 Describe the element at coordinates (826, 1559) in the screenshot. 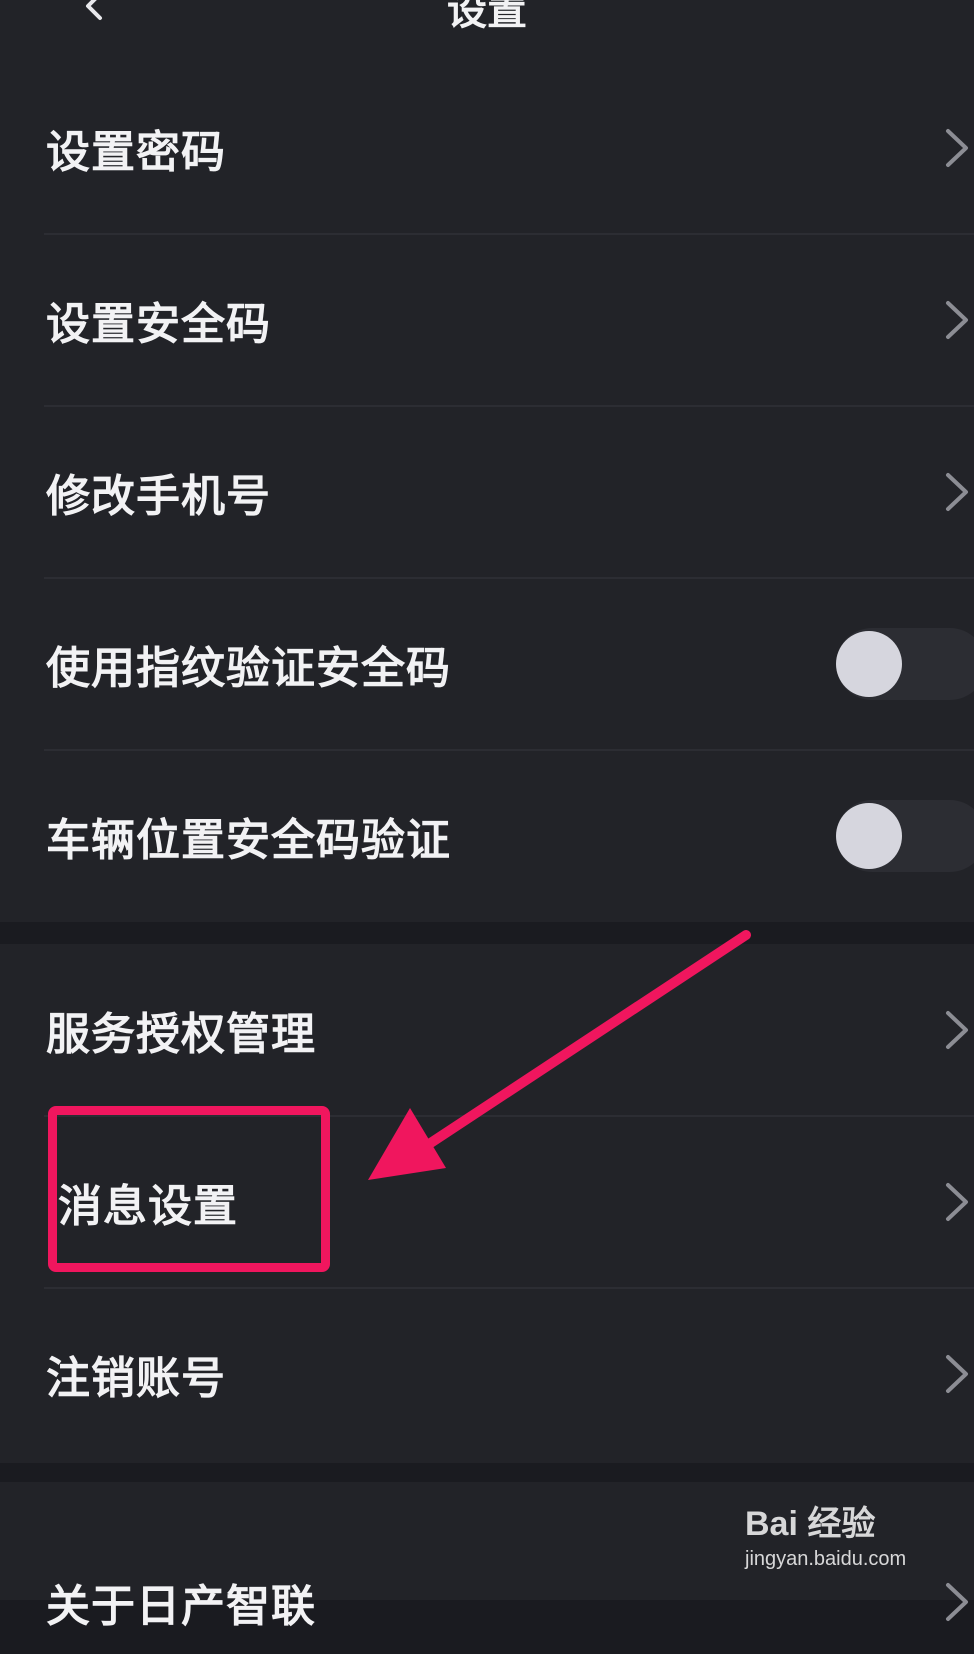

I see `watermark-url: jingyan.baidu.com` at that location.